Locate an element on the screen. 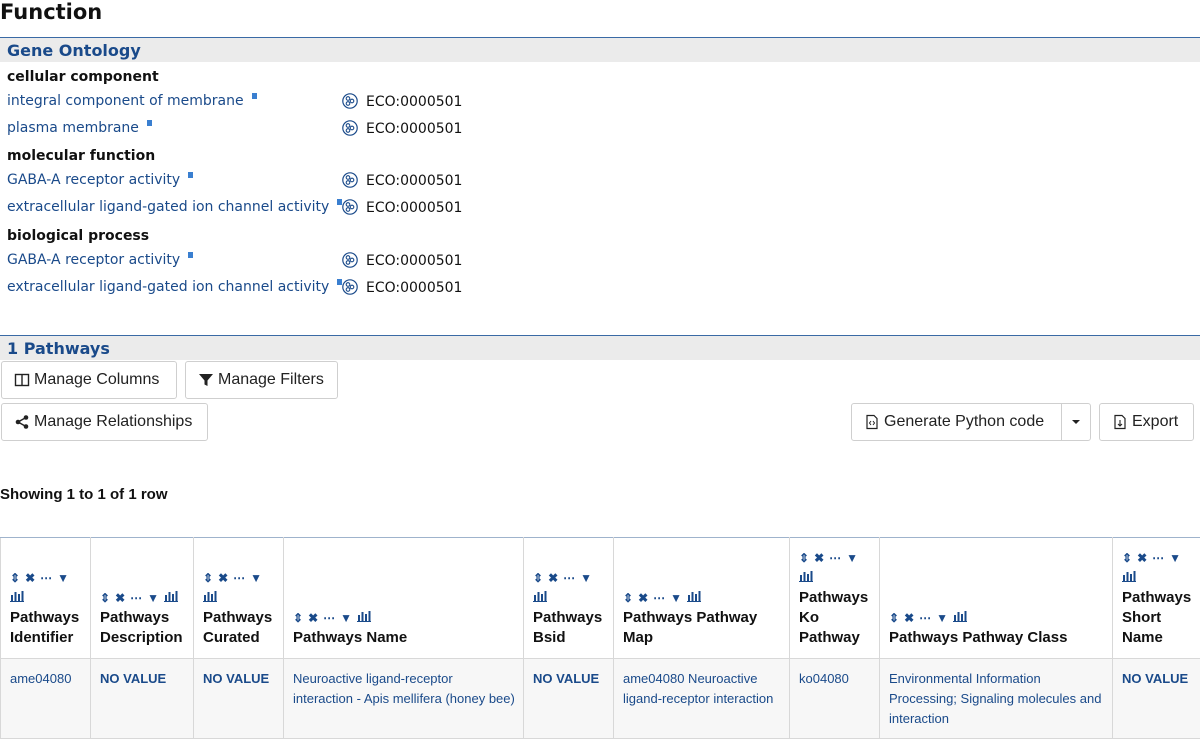  manage-relationships-button: Manage Relationships is located at coordinates (104, 422).